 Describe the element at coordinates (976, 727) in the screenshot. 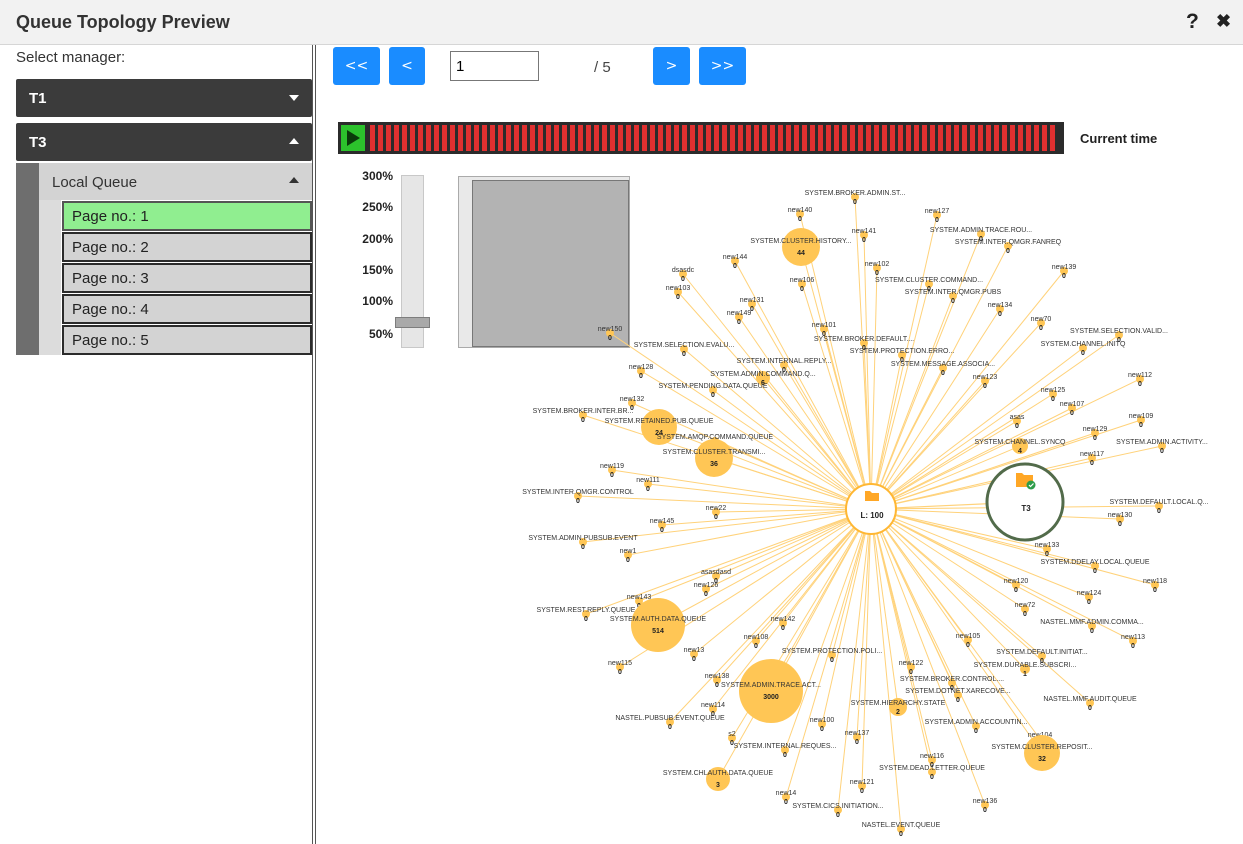

I see `queue-node: SYSTEM.ADMIN.ACCOUNTIN... 0` at that location.